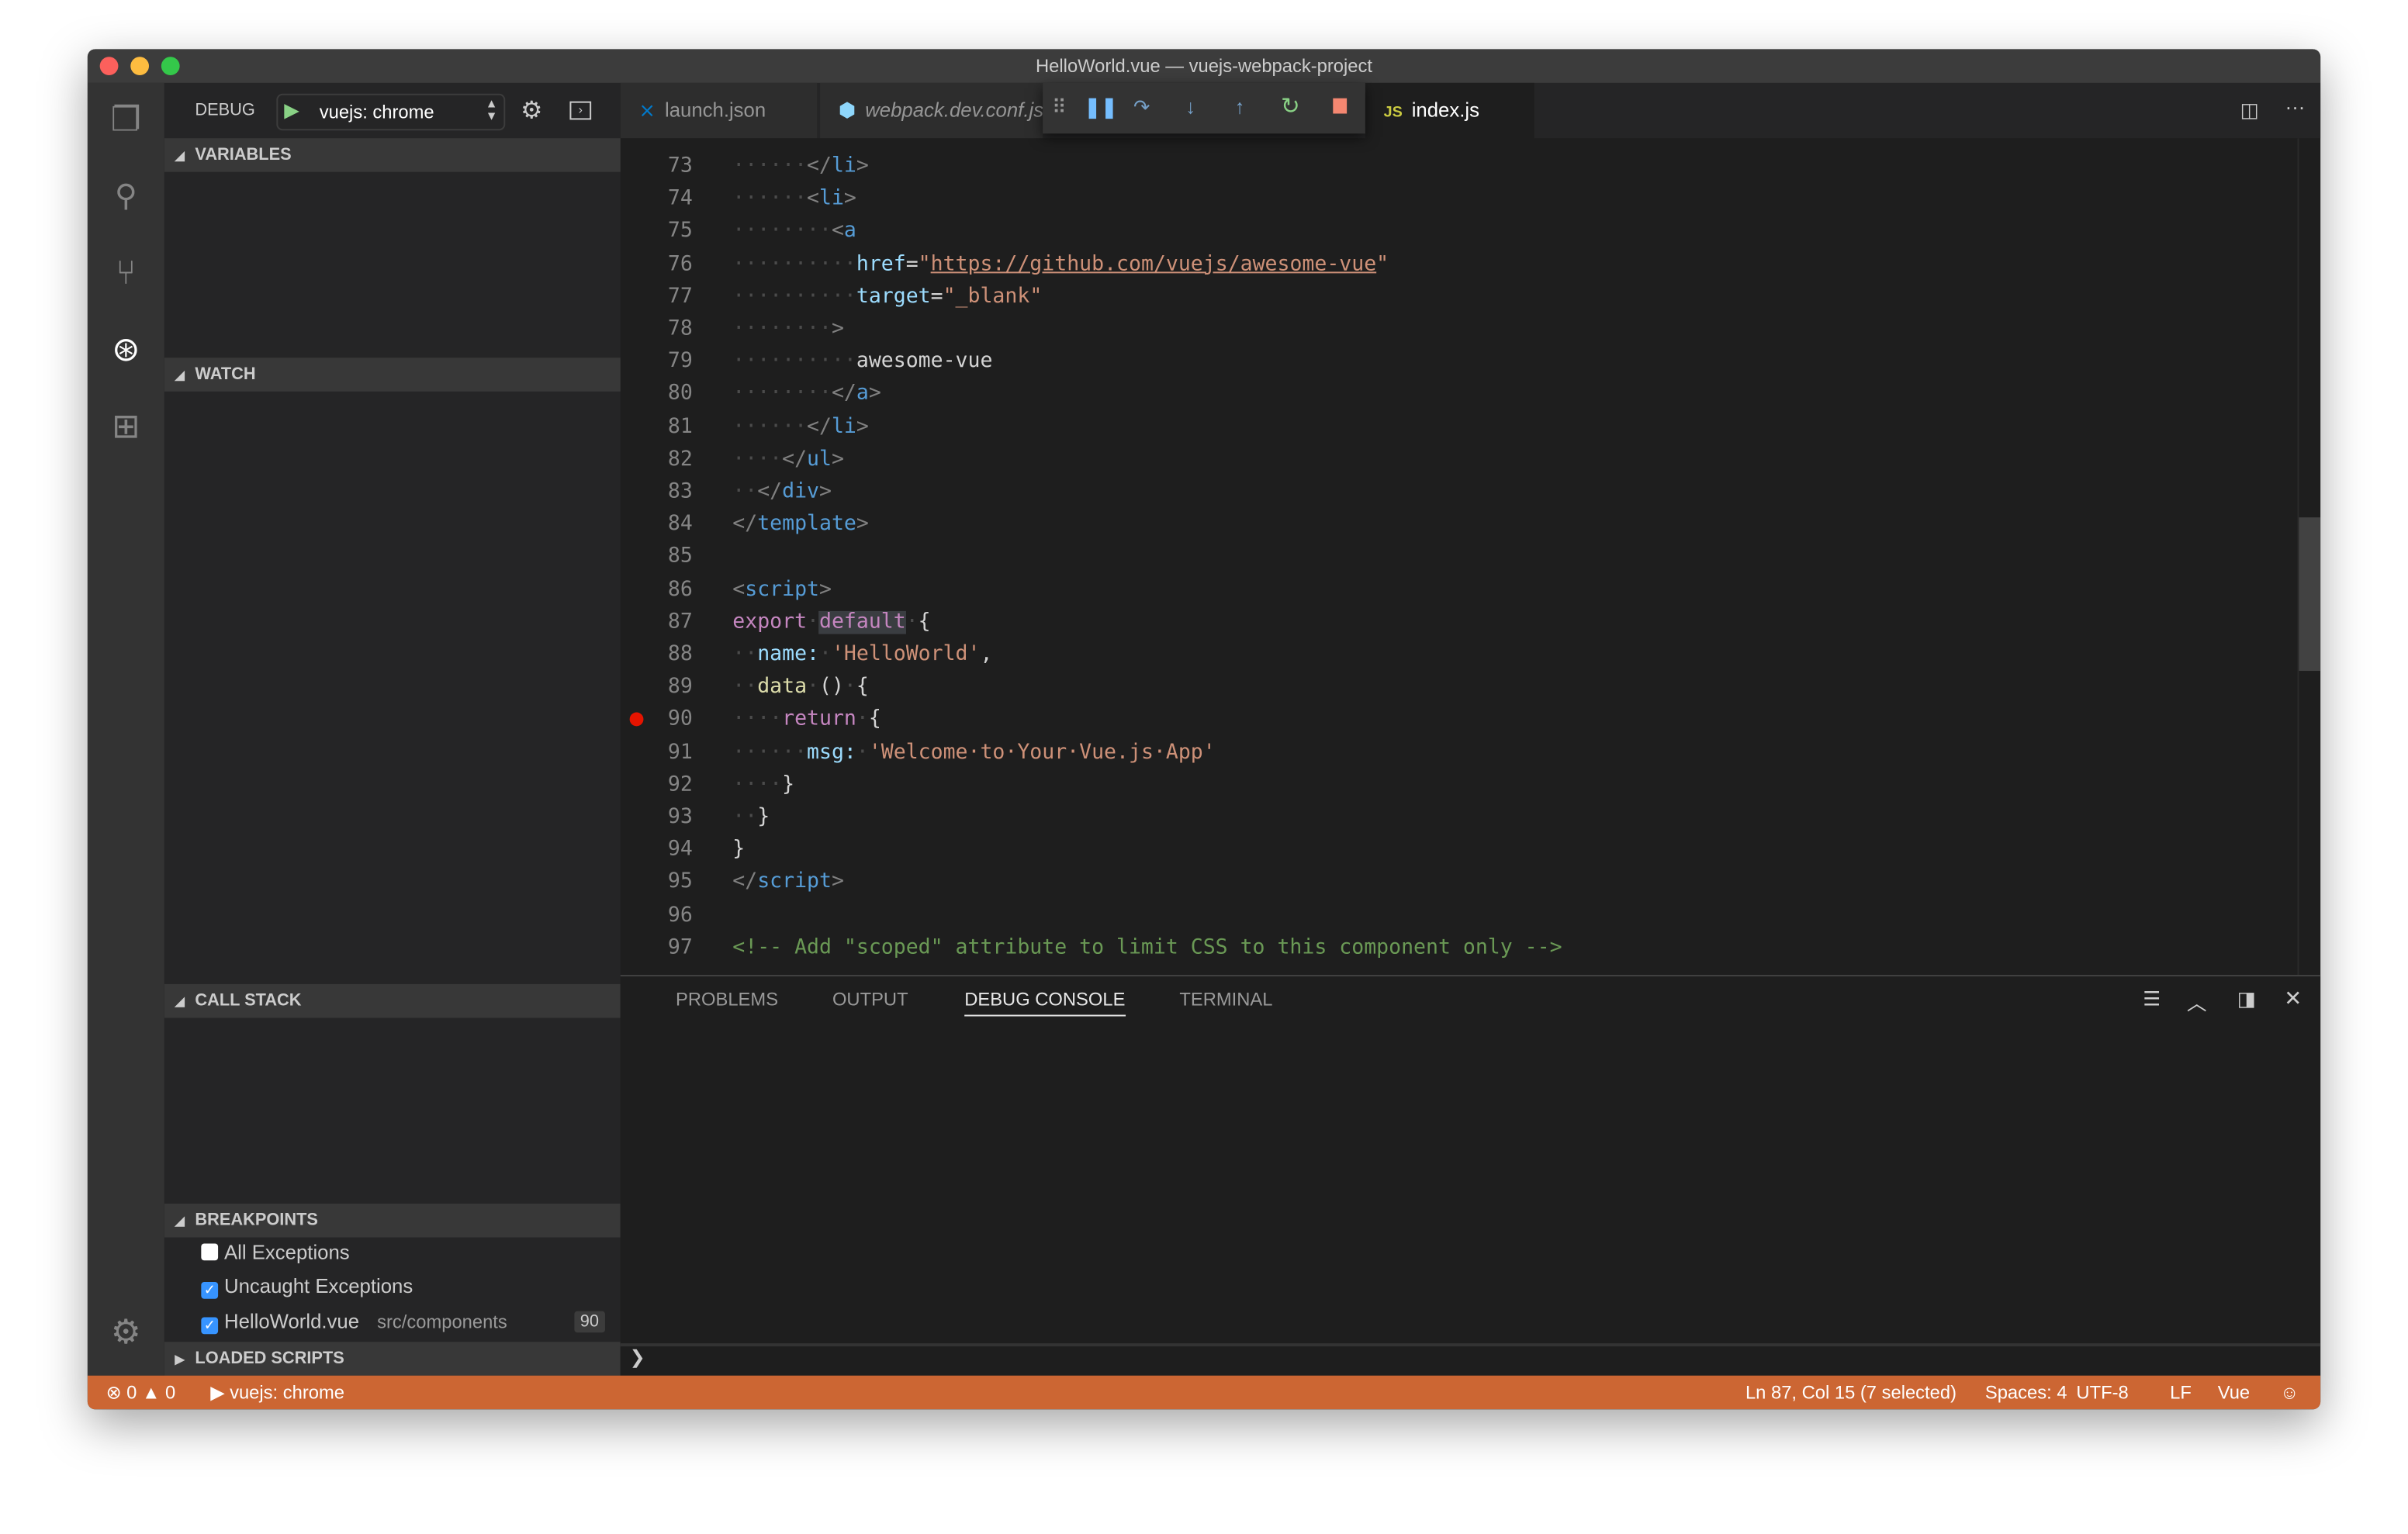 The height and width of the screenshot is (1534, 2408). I want to click on minimize-window-button, so click(140, 66).